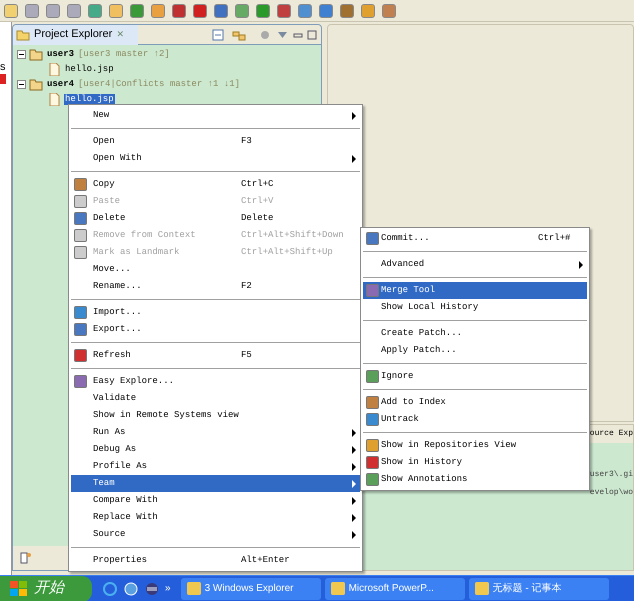  What do you see at coordinates (215, 158) in the screenshot?
I see `menu-item: Open With` at bounding box center [215, 158].